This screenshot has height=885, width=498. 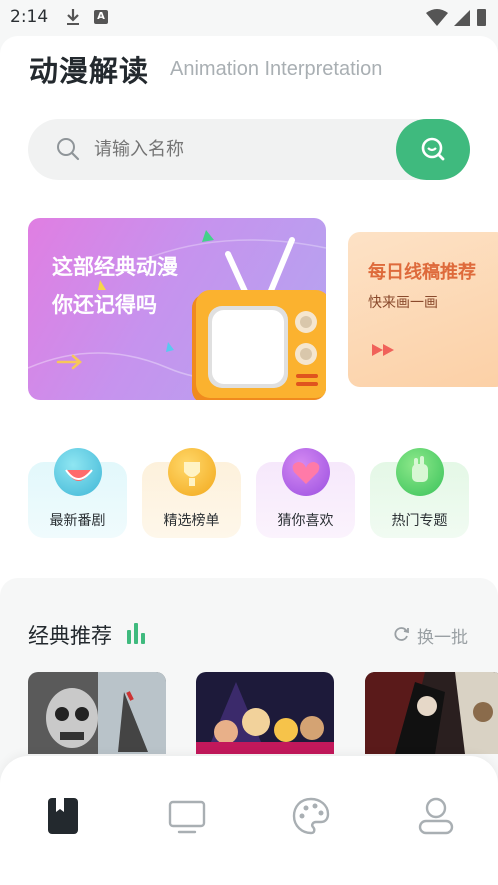 I want to click on search-bar, so click(x=249, y=149).